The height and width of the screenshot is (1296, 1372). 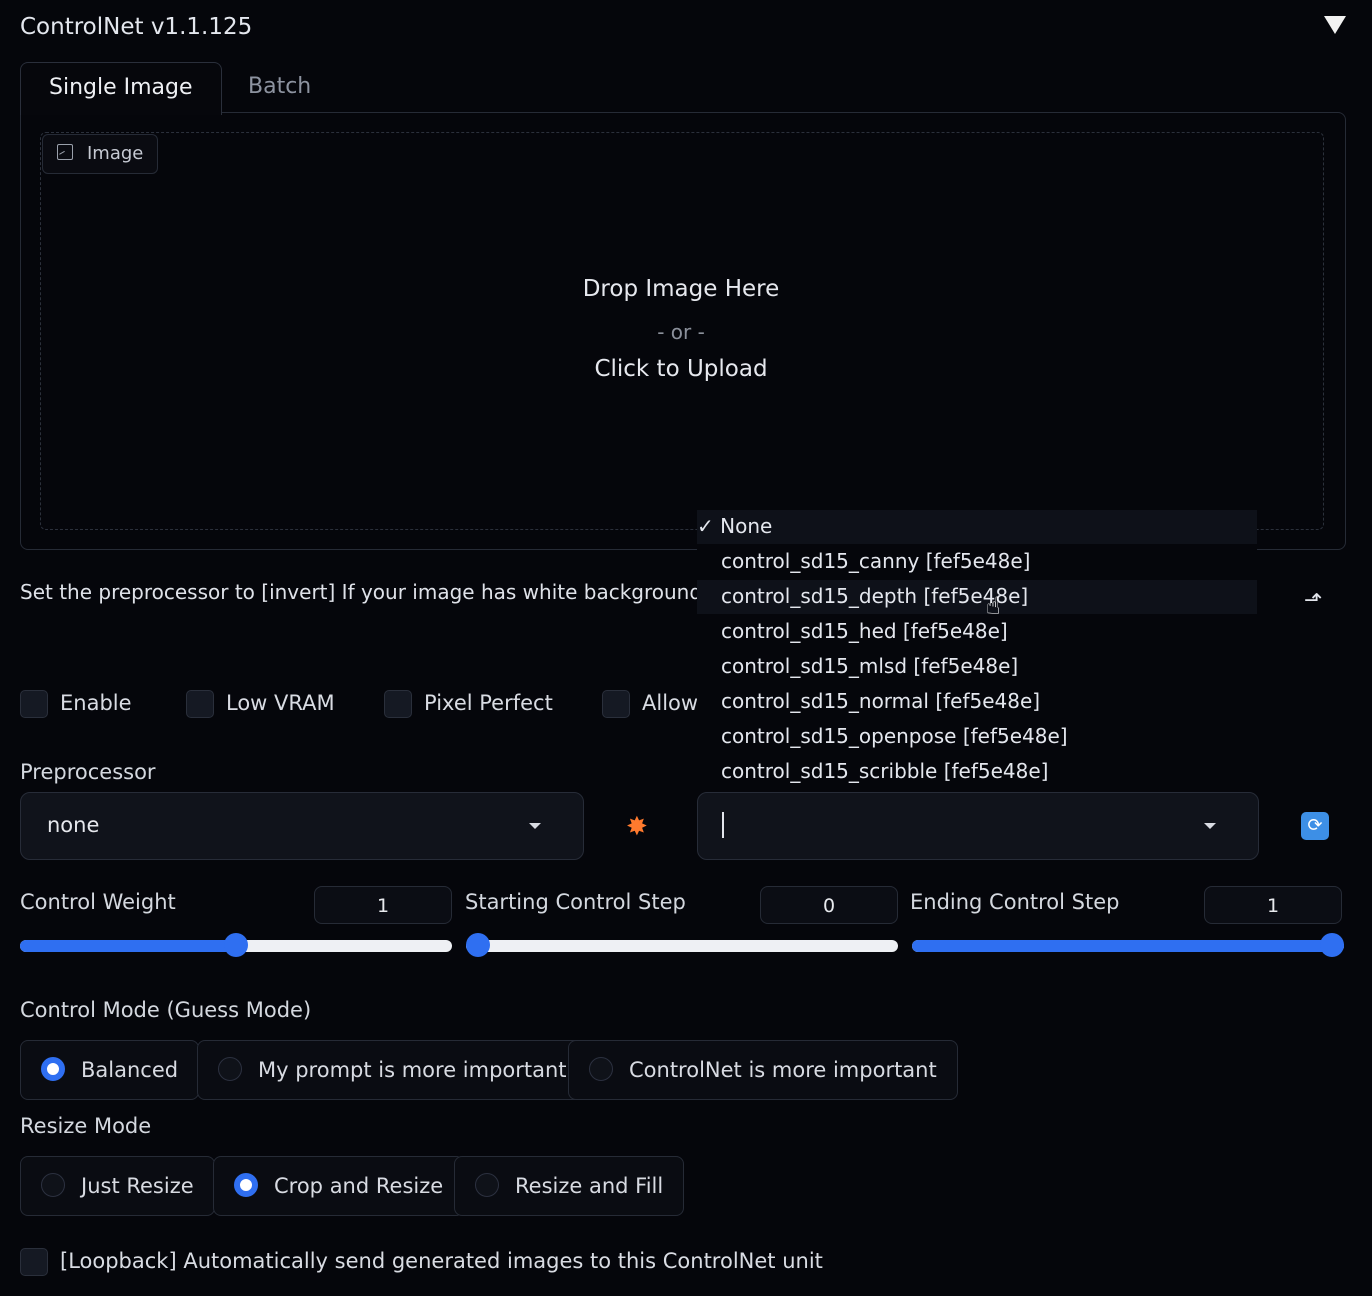 I want to click on ending-step-input: 1, so click(x=1273, y=905).